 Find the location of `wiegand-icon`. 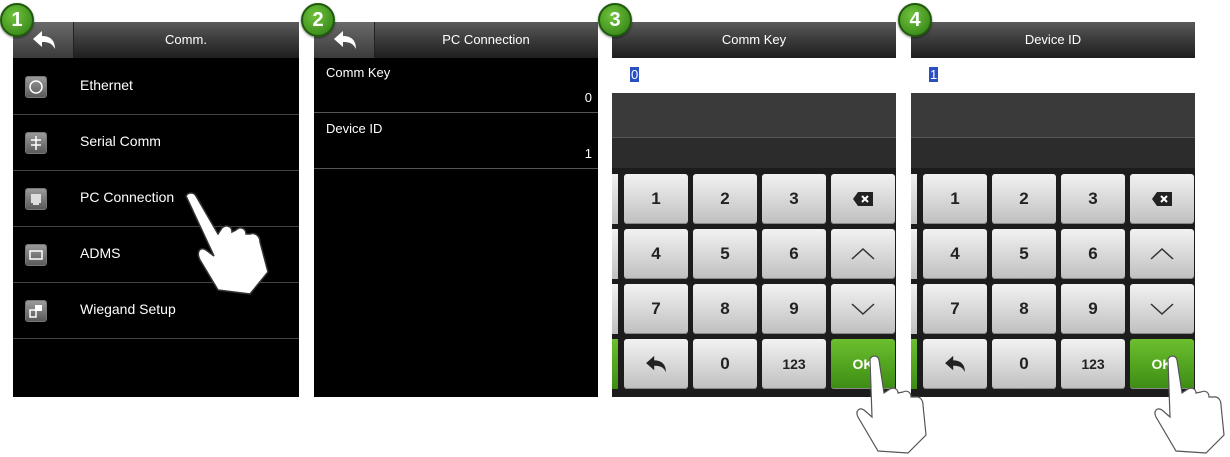

wiegand-icon is located at coordinates (36, 311).